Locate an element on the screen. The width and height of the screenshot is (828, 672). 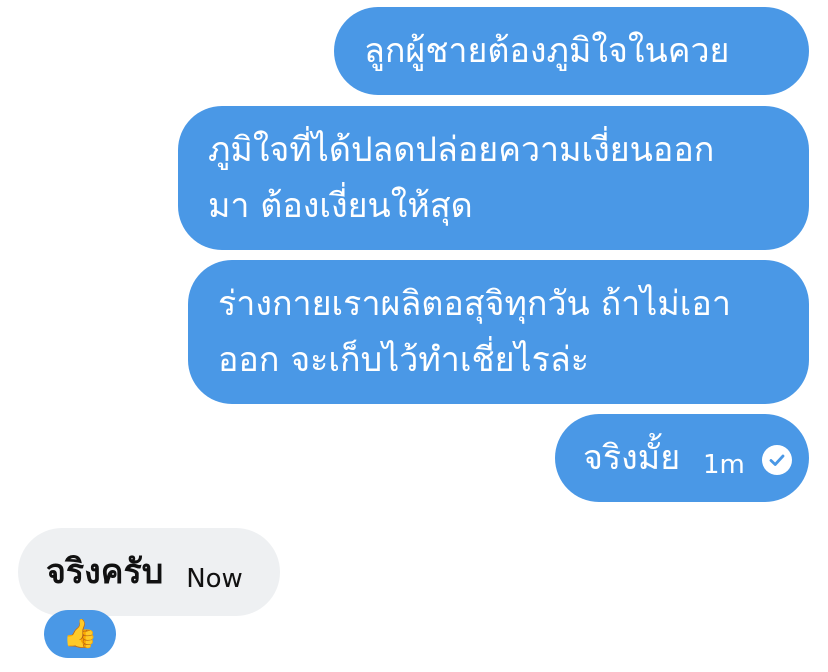
thumbs-up-icon: 👍 is located at coordinates (80, 633).